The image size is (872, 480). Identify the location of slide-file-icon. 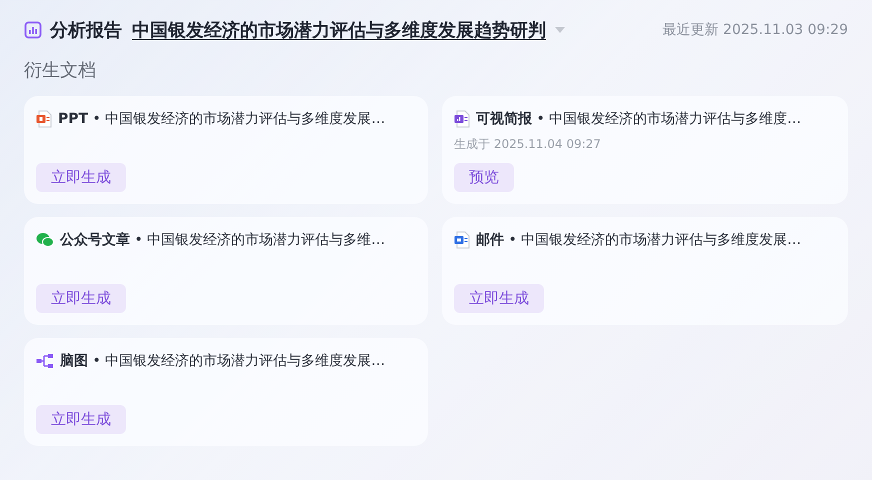
(44, 119).